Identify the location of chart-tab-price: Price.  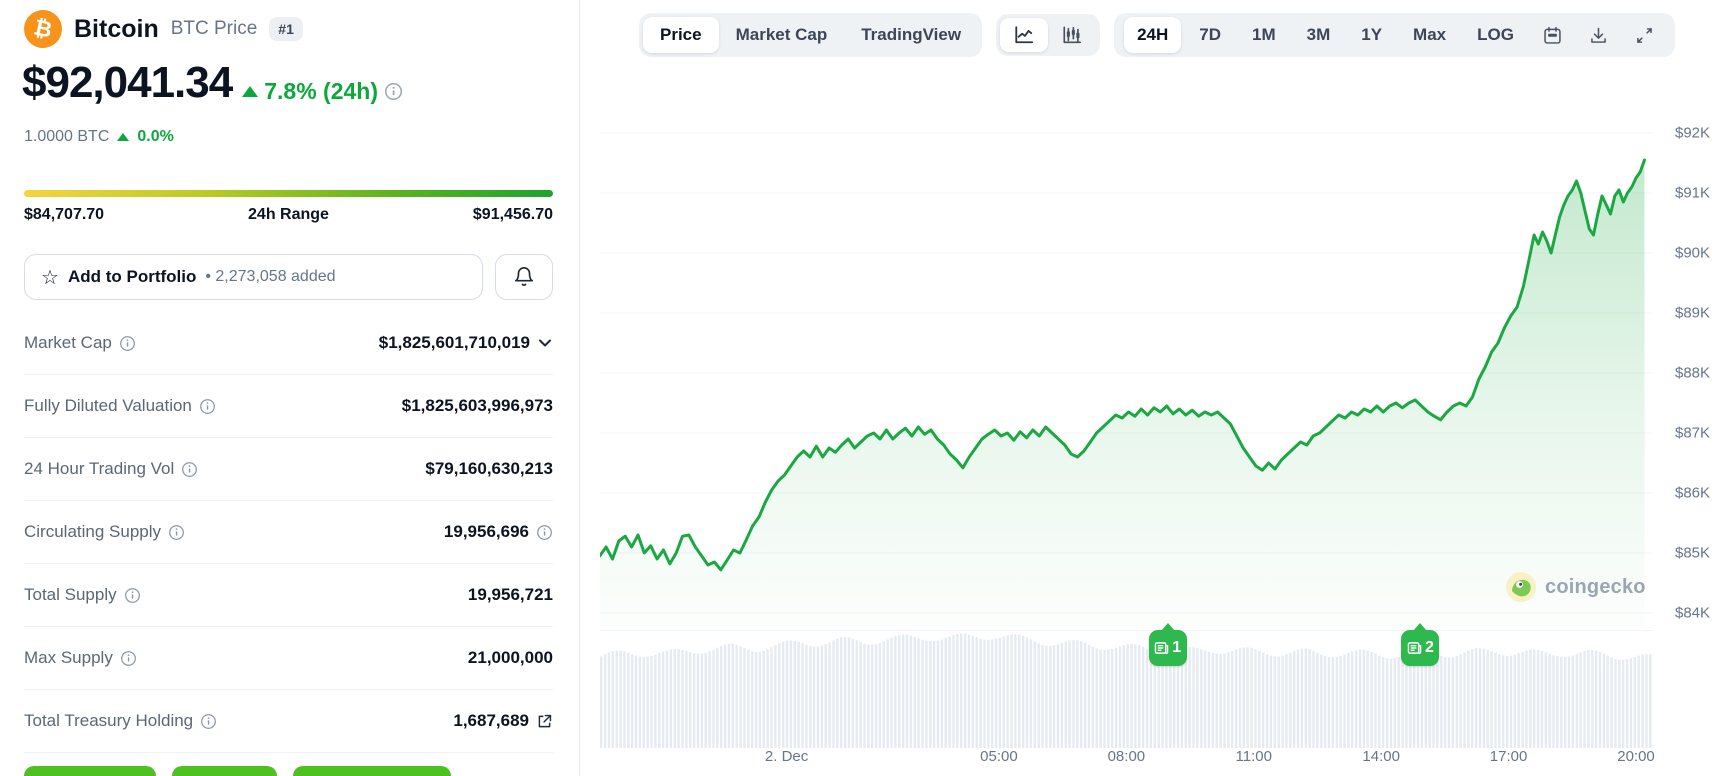
(681, 35).